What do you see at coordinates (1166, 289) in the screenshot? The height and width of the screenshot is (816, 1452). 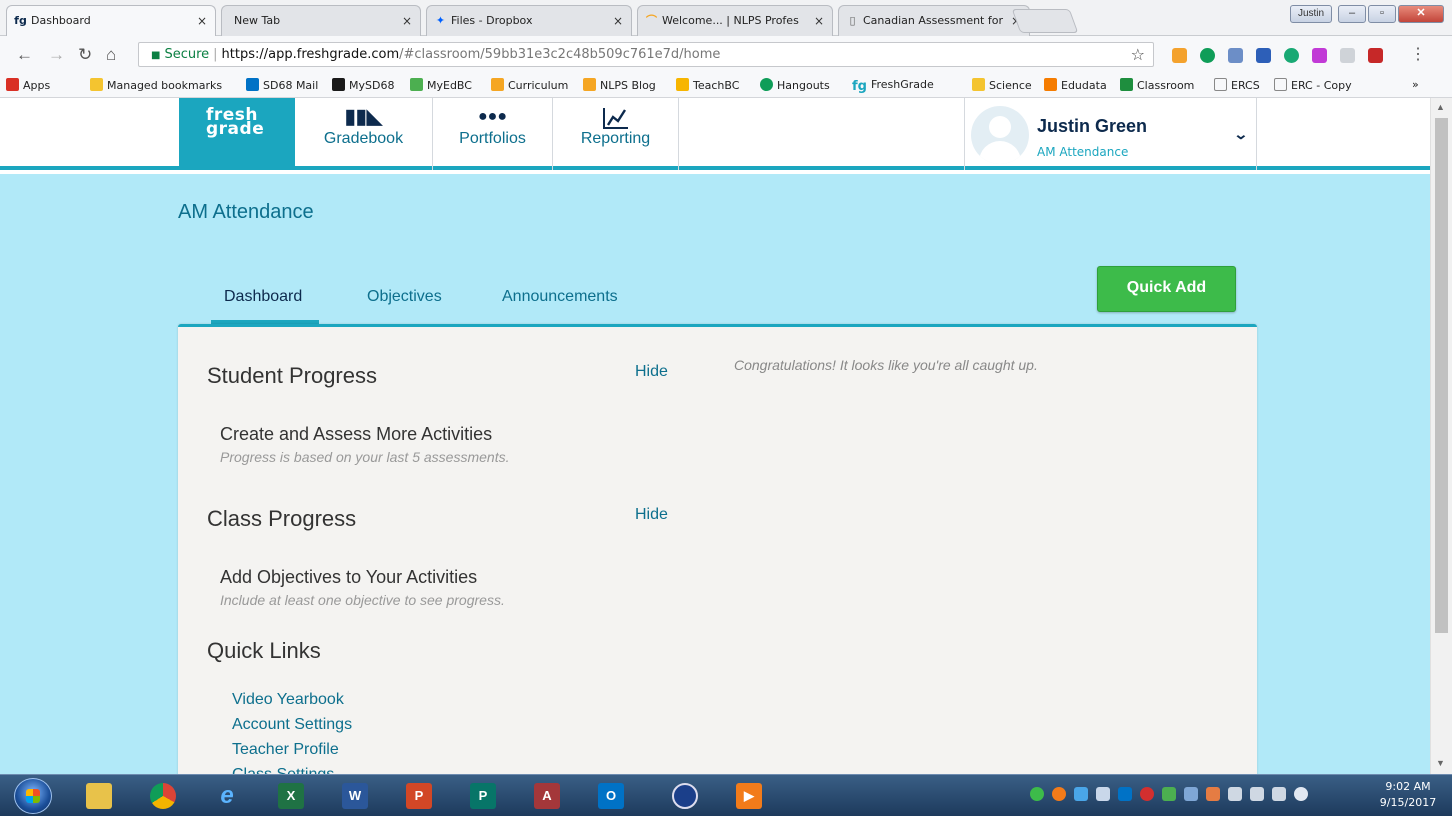 I see `quick-add-button: Quick Add` at bounding box center [1166, 289].